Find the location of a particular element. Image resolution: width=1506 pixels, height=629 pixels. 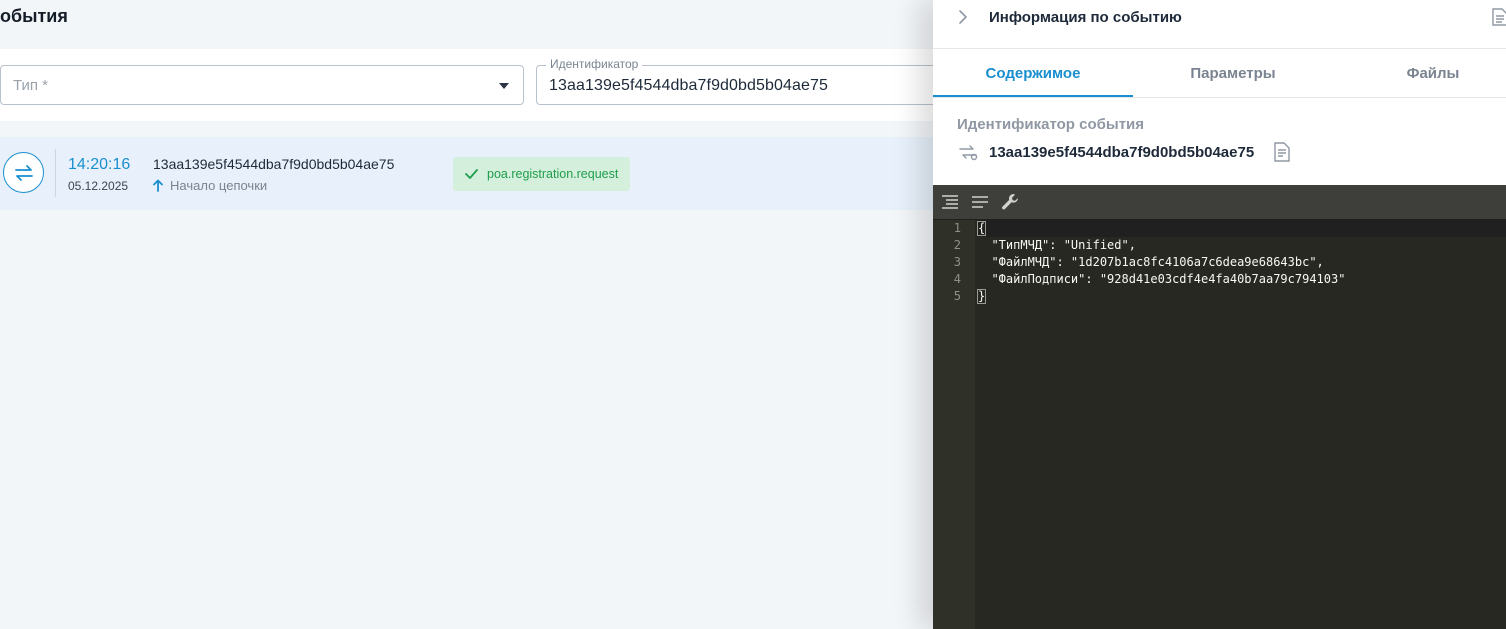

panel-tabs: Содержимое Параметры Файлы is located at coordinates (1219, 73).